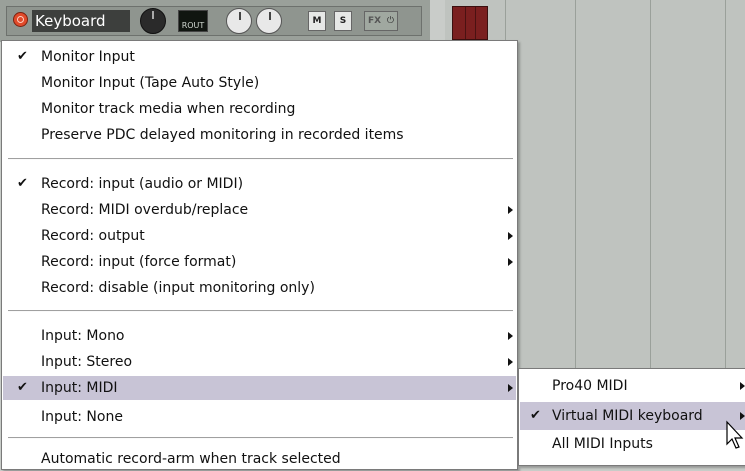 The image size is (745, 471). I want to click on width-knob, so click(269, 21).